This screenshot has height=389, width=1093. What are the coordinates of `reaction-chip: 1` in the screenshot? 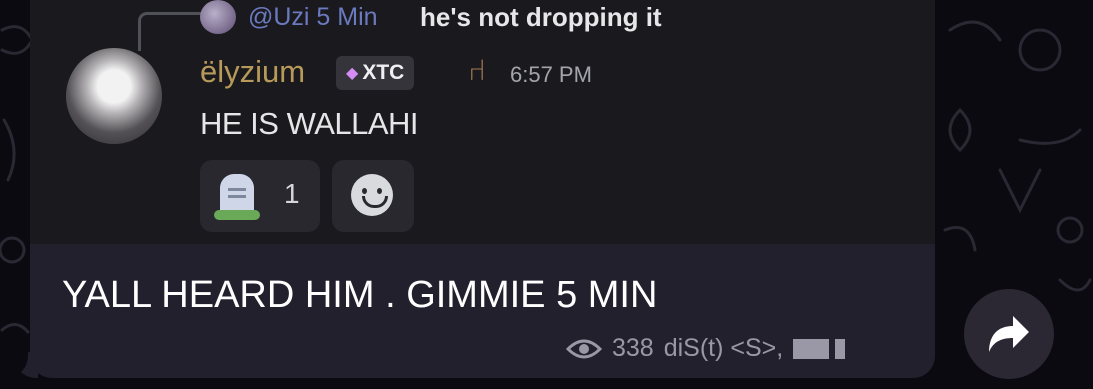 It's located at (260, 196).